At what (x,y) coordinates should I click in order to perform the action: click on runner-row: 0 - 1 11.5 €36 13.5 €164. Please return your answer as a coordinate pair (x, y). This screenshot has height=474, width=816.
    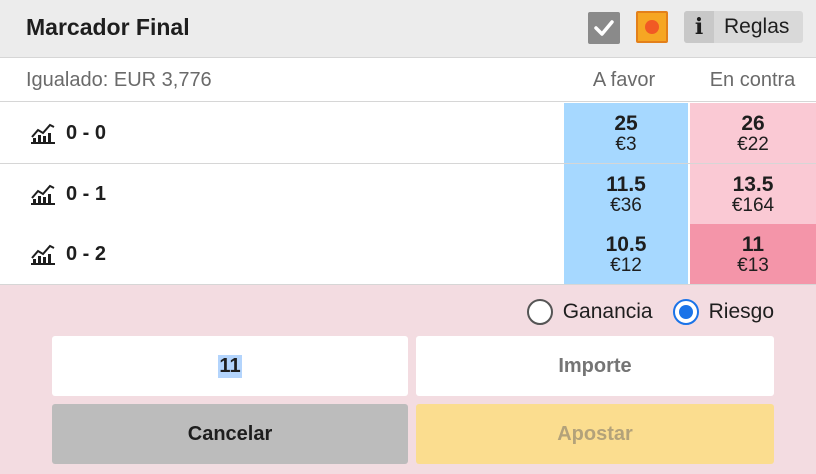
    Looking at the image, I should click on (408, 194).